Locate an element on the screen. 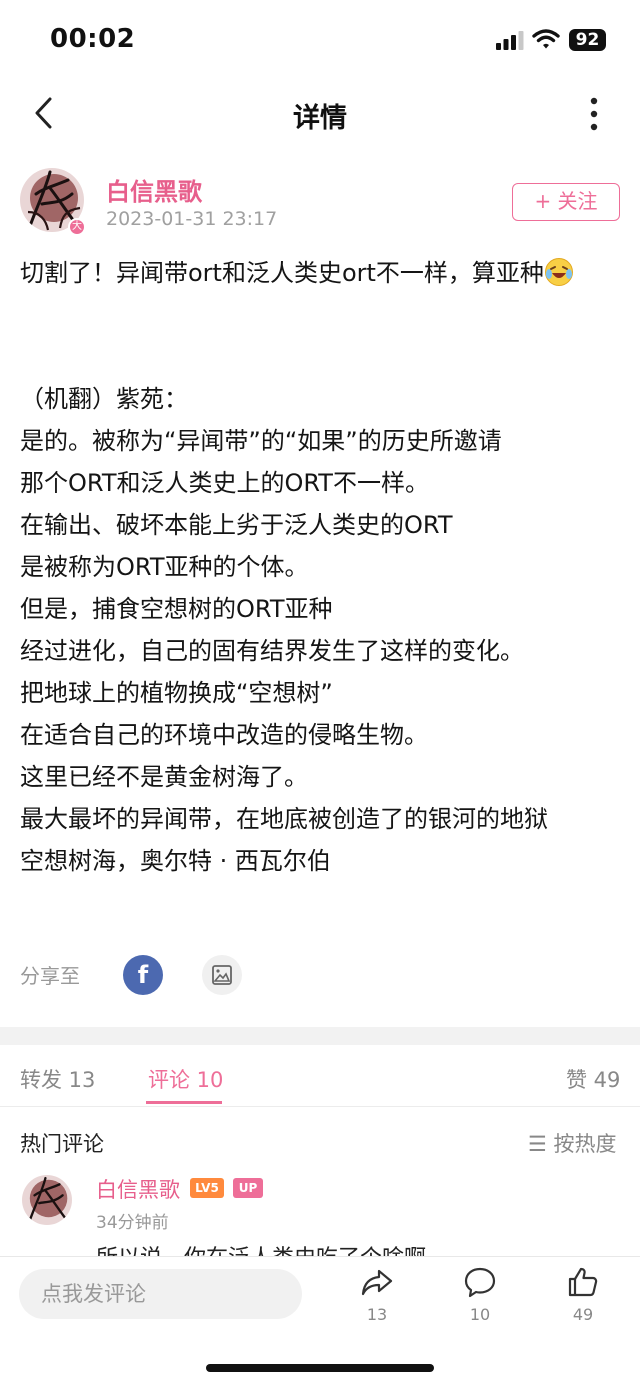  post-timestamp: 2023-01-31 23:17 is located at coordinates (192, 219).